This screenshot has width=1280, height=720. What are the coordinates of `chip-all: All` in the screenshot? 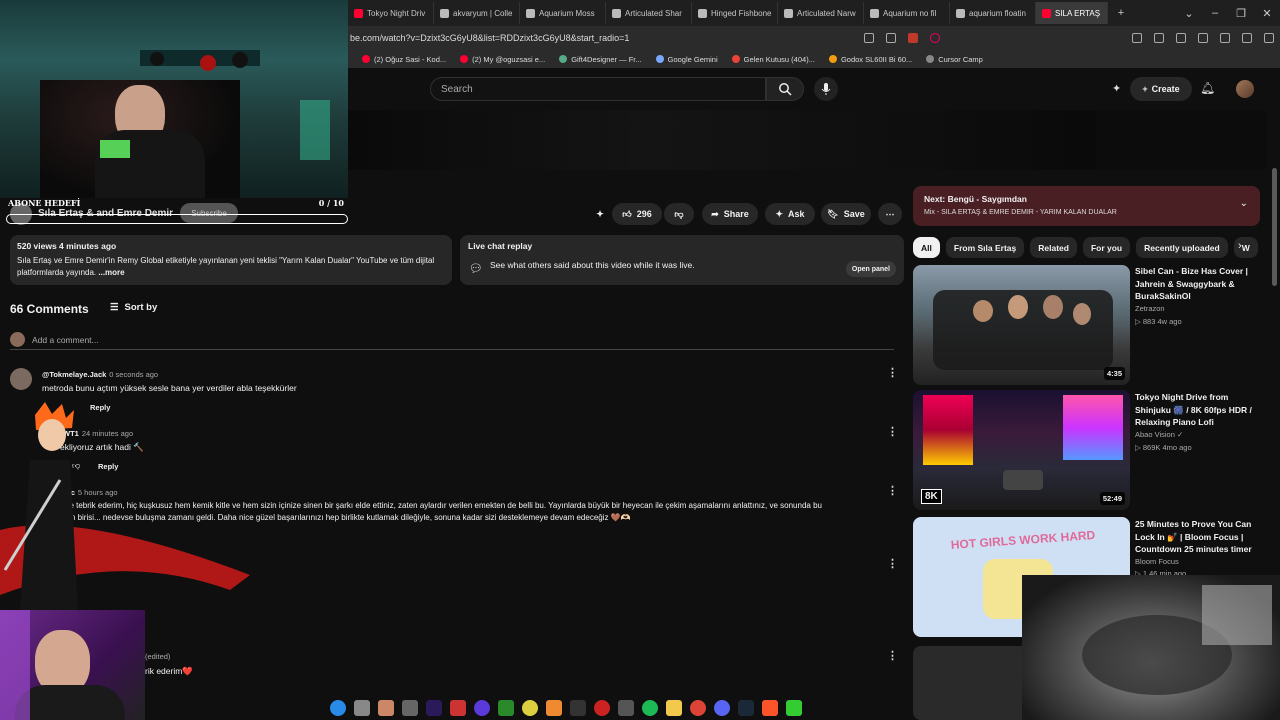 It's located at (926, 247).